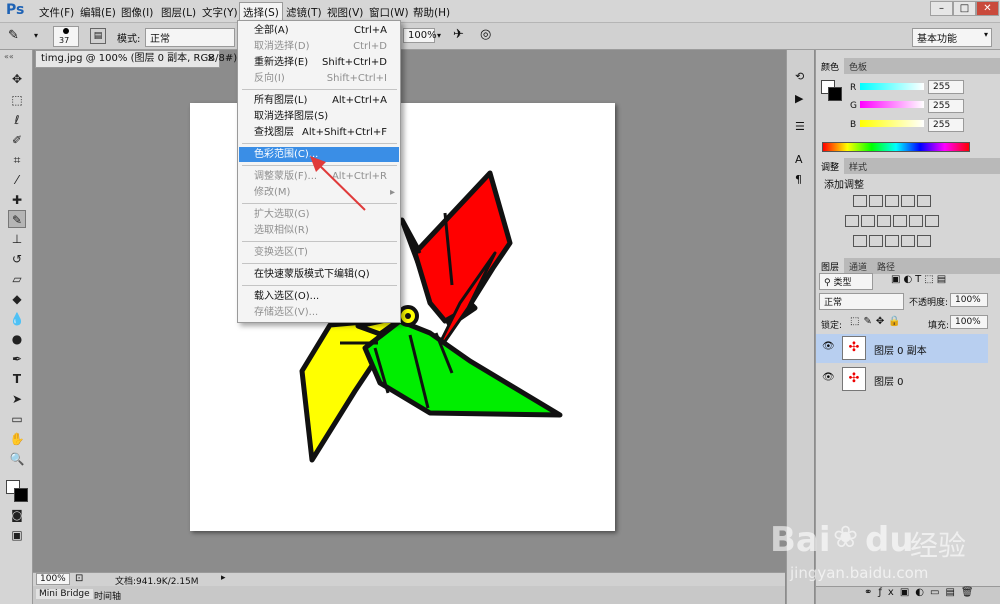  What do you see at coordinates (987, 8) in the screenshot?
I see `close-button: ✕` at bounding box center [987, 8].